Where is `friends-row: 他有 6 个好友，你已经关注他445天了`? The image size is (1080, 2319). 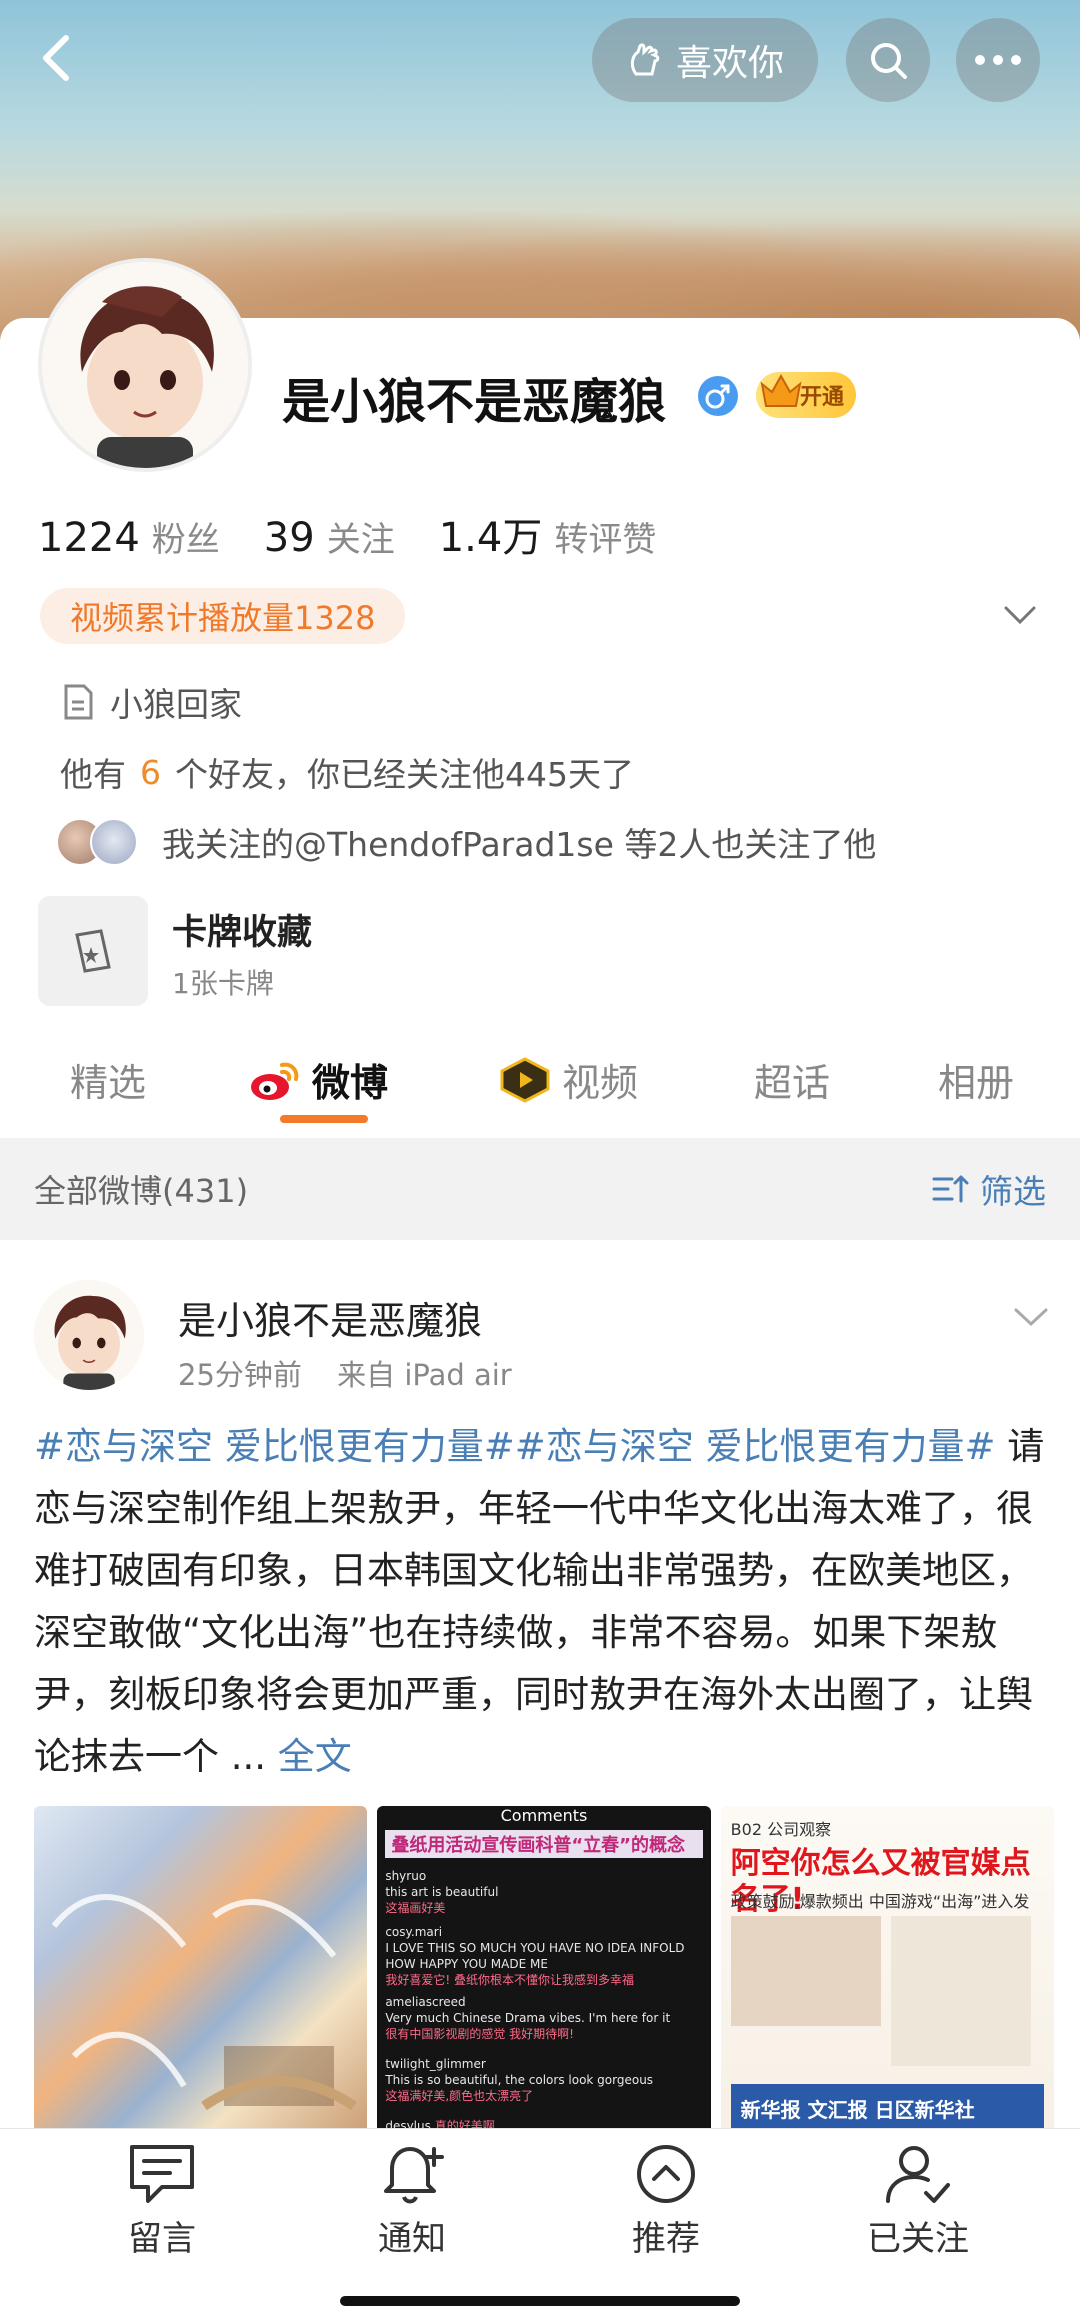 friends-row: 他有 6 个好友，你已经关注他445天了 is located at coordinates (347, 772).